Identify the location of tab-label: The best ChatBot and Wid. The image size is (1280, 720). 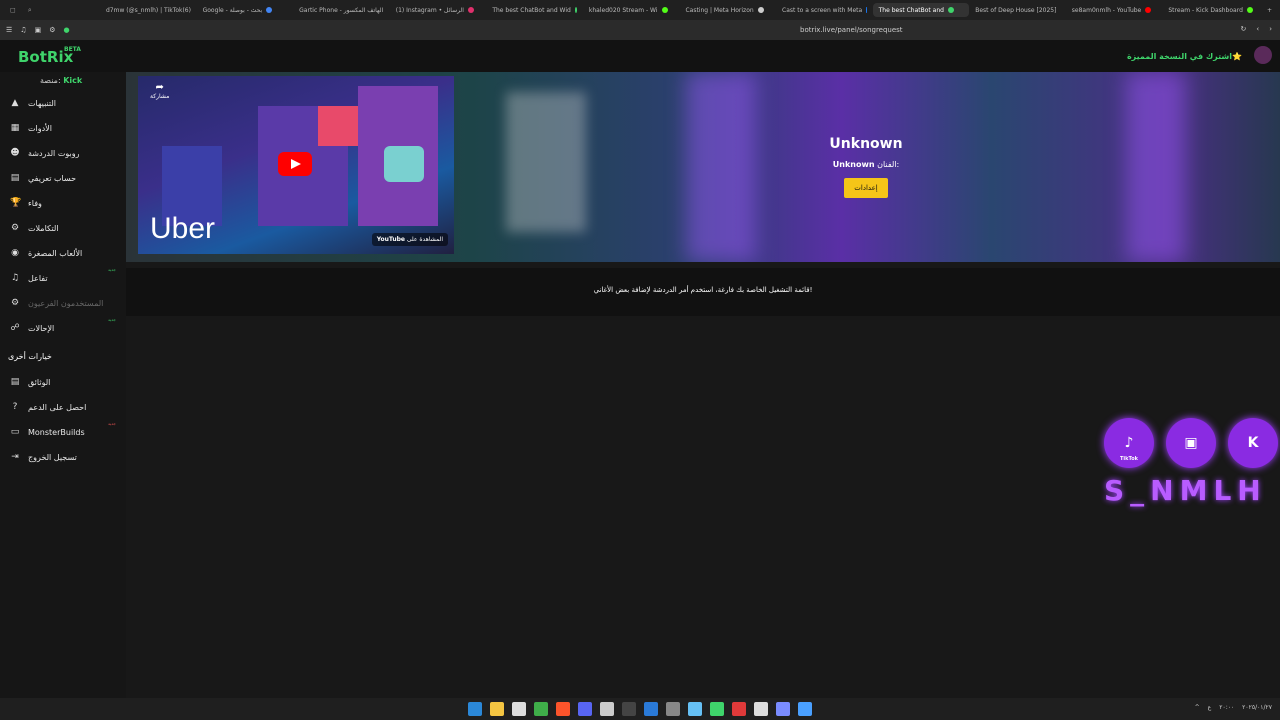
(531, 10).